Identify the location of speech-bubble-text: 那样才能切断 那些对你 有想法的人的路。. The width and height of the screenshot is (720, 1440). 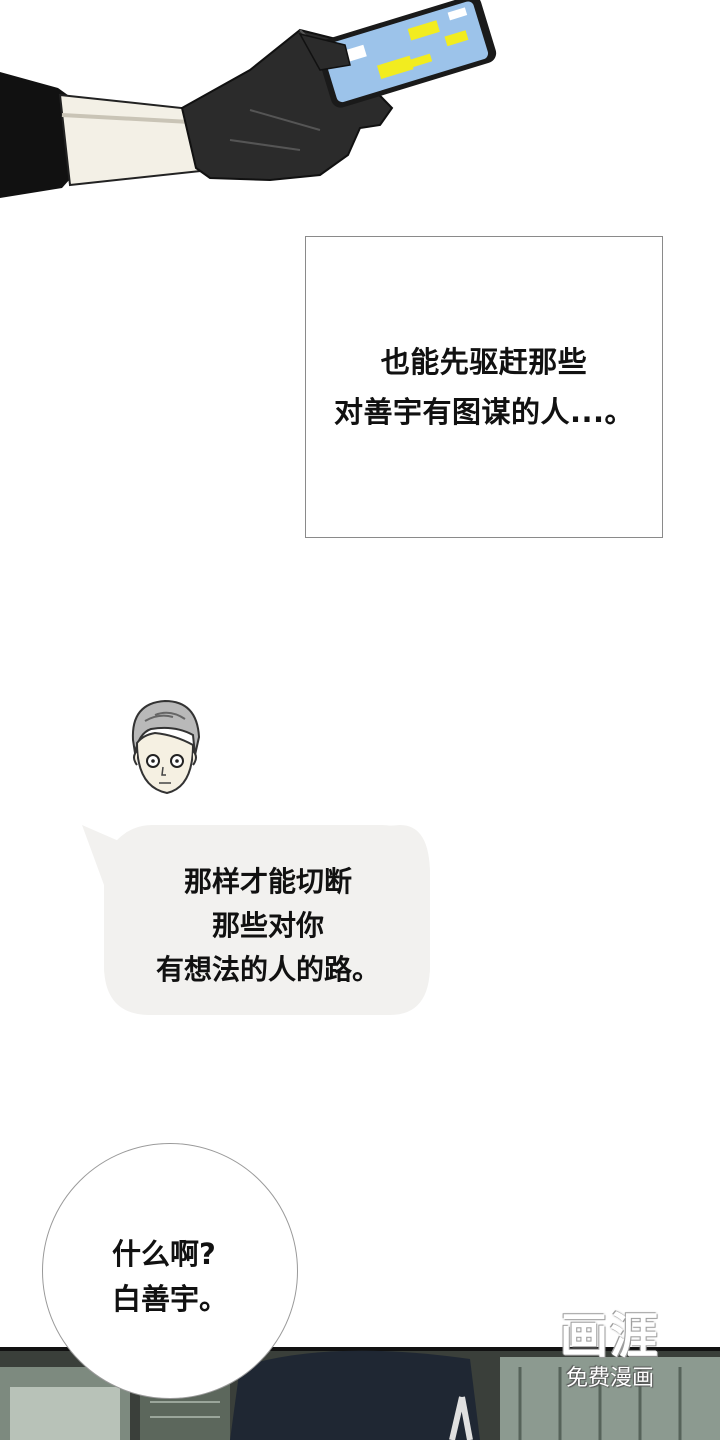
(267, 925).